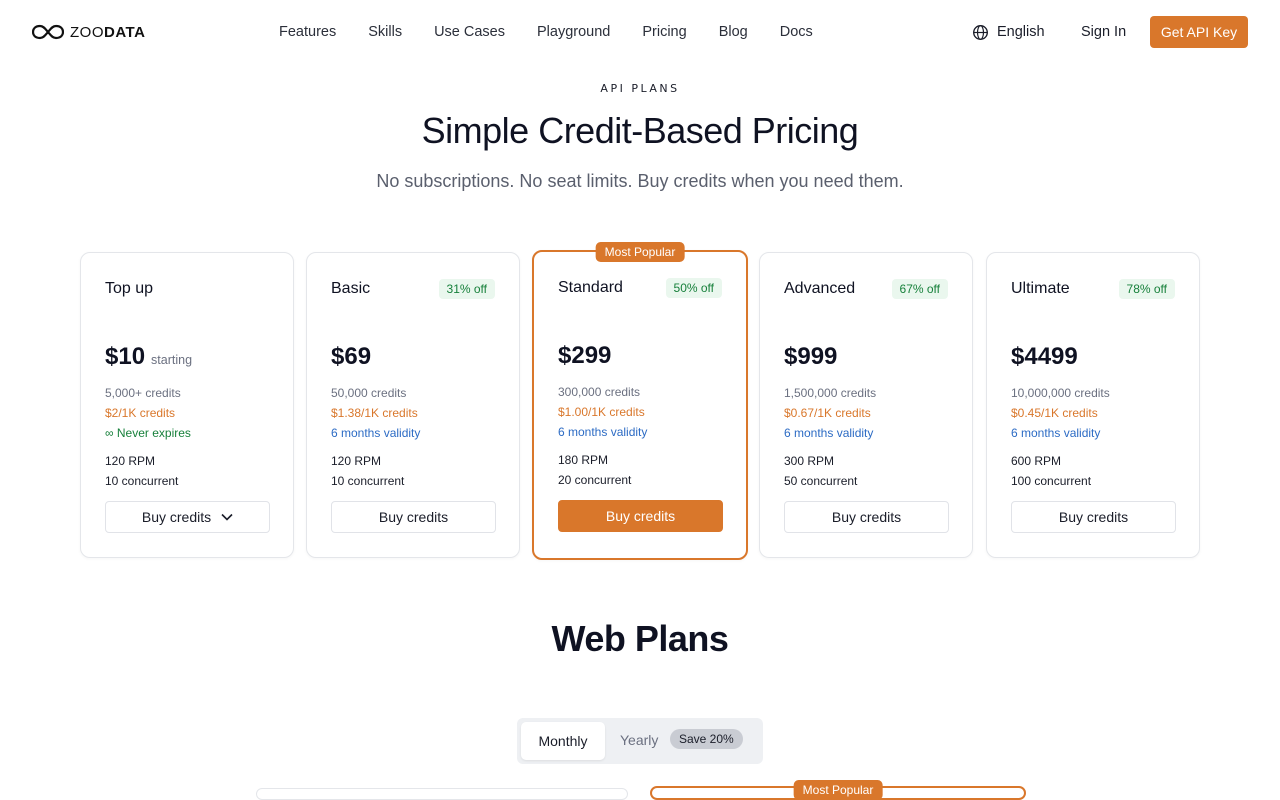 The width and height of the screenshot is (1280, 800). Describe the element at coordinates (176, 517) in the screenshot. I see `buy-label: Buy credits` at that location.